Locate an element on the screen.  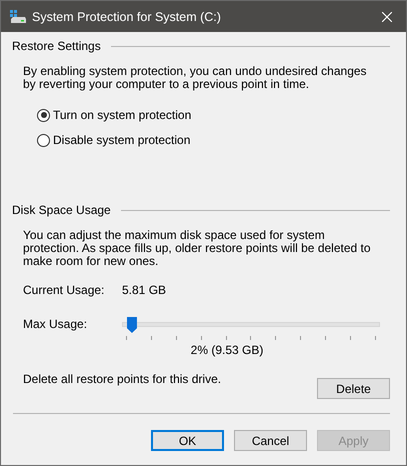
radio-label: Turn on system protection is located at coordinates (122, 115).